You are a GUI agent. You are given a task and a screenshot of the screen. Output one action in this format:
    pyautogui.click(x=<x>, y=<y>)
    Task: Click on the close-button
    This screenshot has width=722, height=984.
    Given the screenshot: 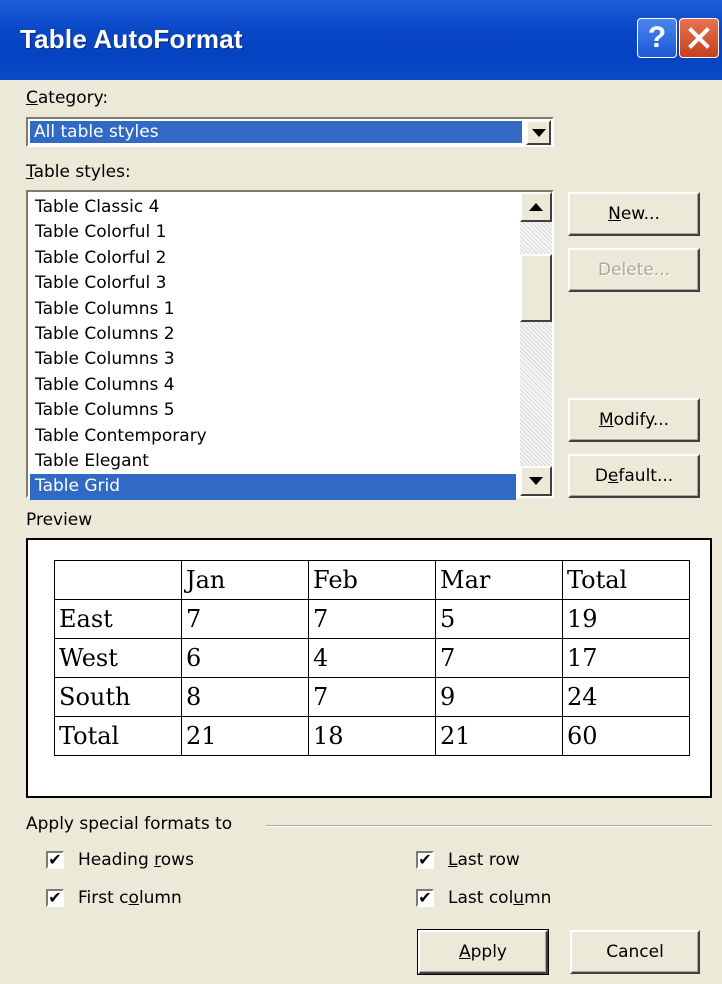 What is the action you would take?
    pyautogui.click(x=699, y=38)
    